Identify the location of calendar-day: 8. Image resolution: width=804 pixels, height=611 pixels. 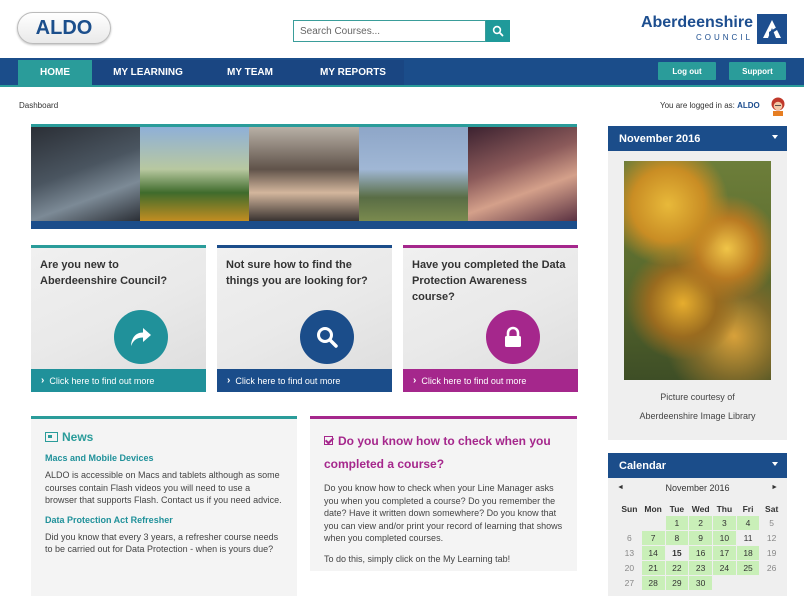
(677, 538).